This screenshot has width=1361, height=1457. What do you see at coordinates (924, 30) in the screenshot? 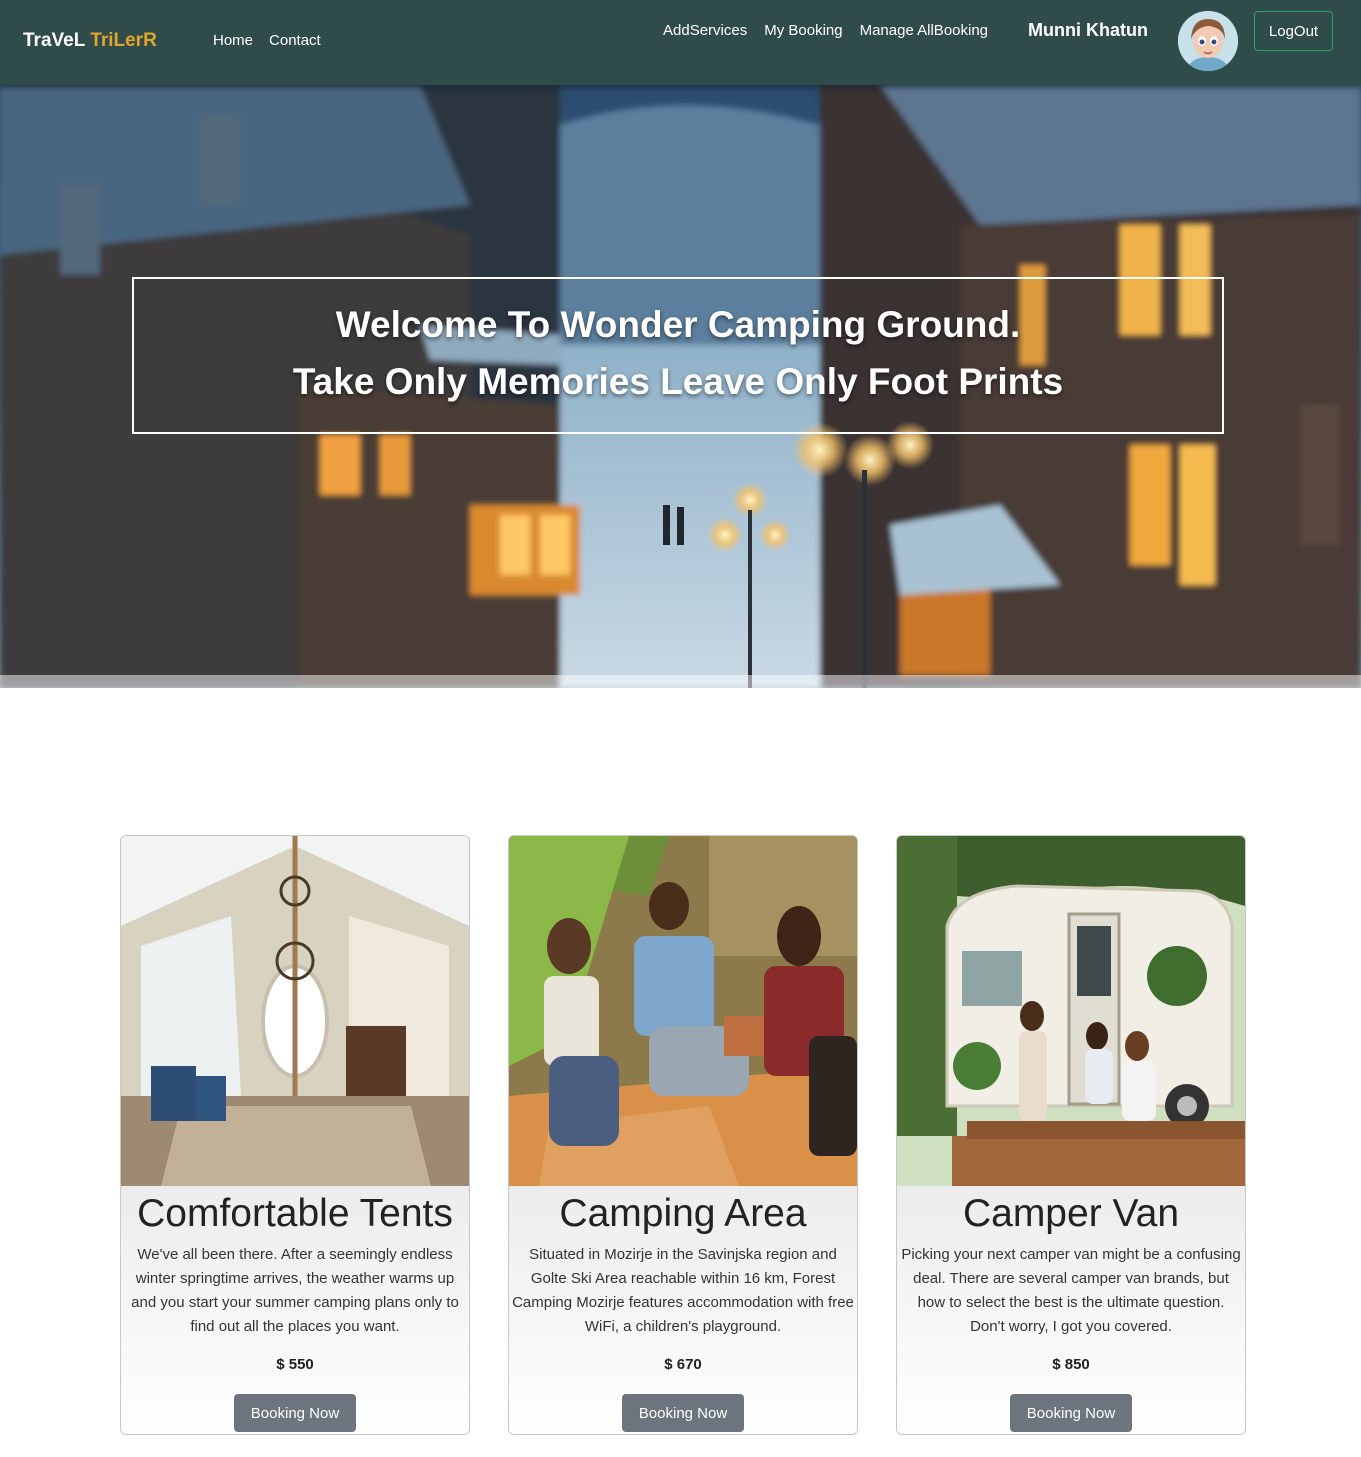
I see `nav-link-manage-all-booking: Manage AllBooking` at bounding box center [924, 30].